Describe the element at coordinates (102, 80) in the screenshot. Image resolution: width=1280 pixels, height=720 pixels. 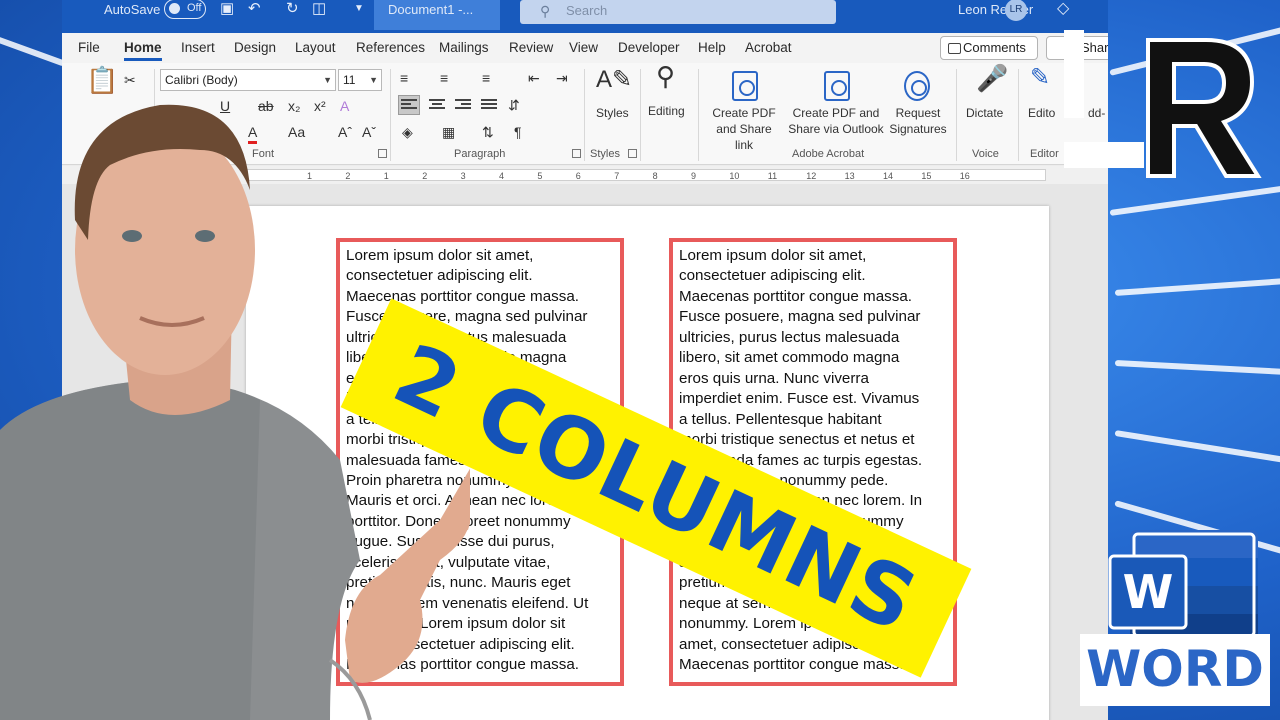
I see `paste-icon: 📋` at that location.